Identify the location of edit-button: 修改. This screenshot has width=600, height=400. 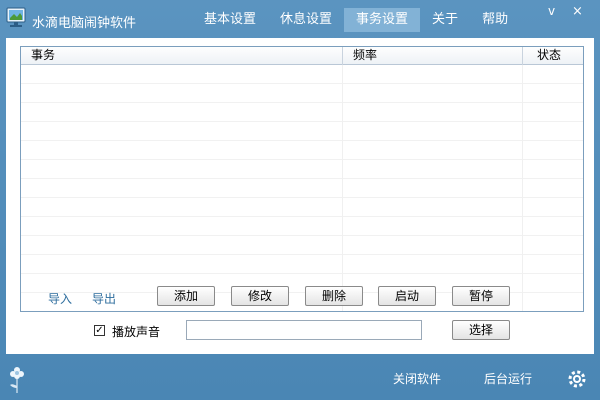
(260, 296).